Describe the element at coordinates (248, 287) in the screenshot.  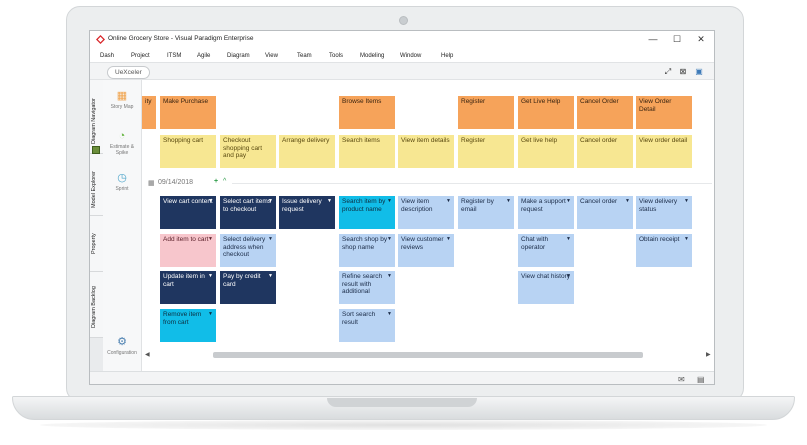
I see `story-card: Pay by credit card ▼` at that location.